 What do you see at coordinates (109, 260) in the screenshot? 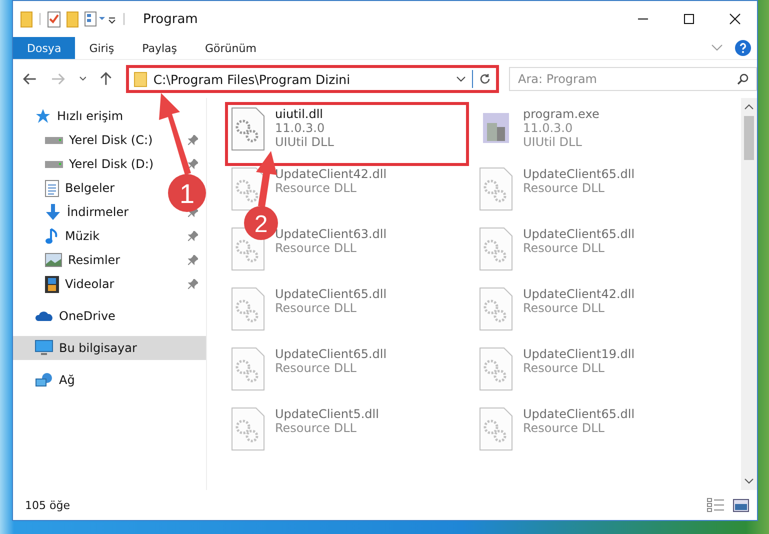
I see `nav-item: Resimler` at bounding box center [109, 260].